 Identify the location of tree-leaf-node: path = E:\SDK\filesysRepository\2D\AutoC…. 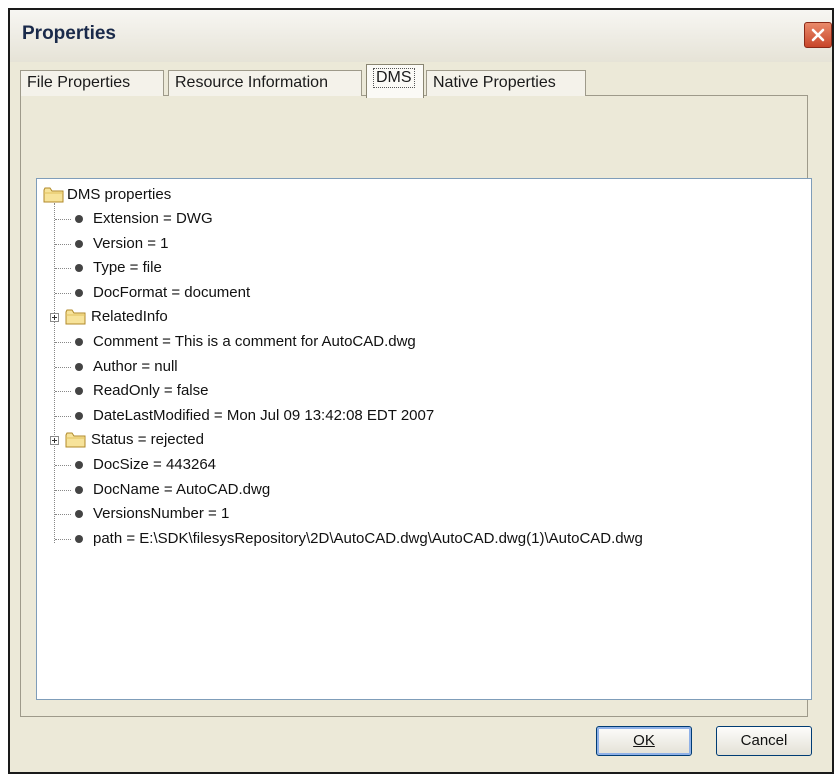
(422, 539).